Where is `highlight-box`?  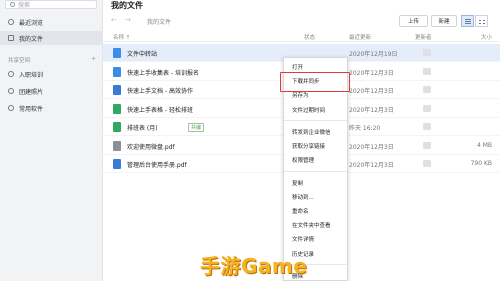
highlight-box is located at coordinates (315, 82).